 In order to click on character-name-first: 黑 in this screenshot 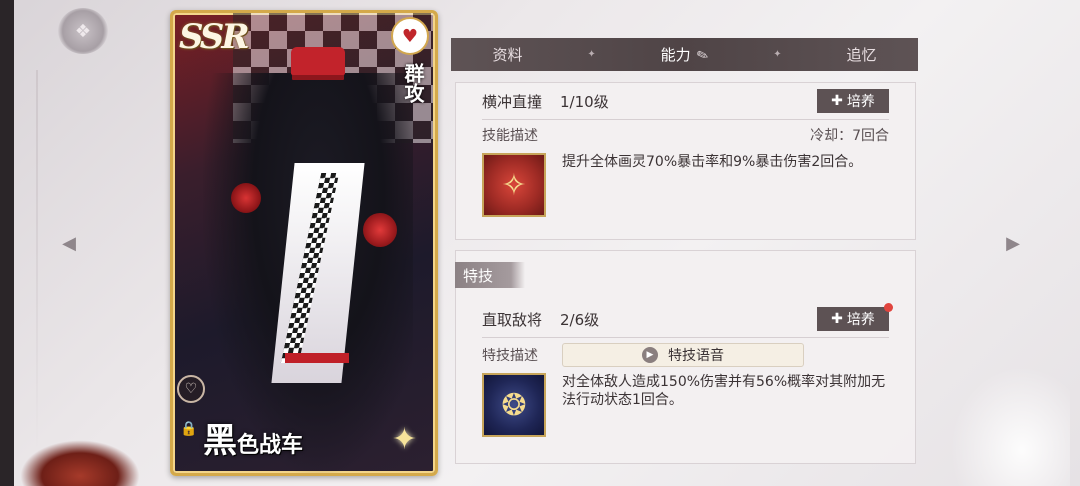, I will do `click(220, 441)`.